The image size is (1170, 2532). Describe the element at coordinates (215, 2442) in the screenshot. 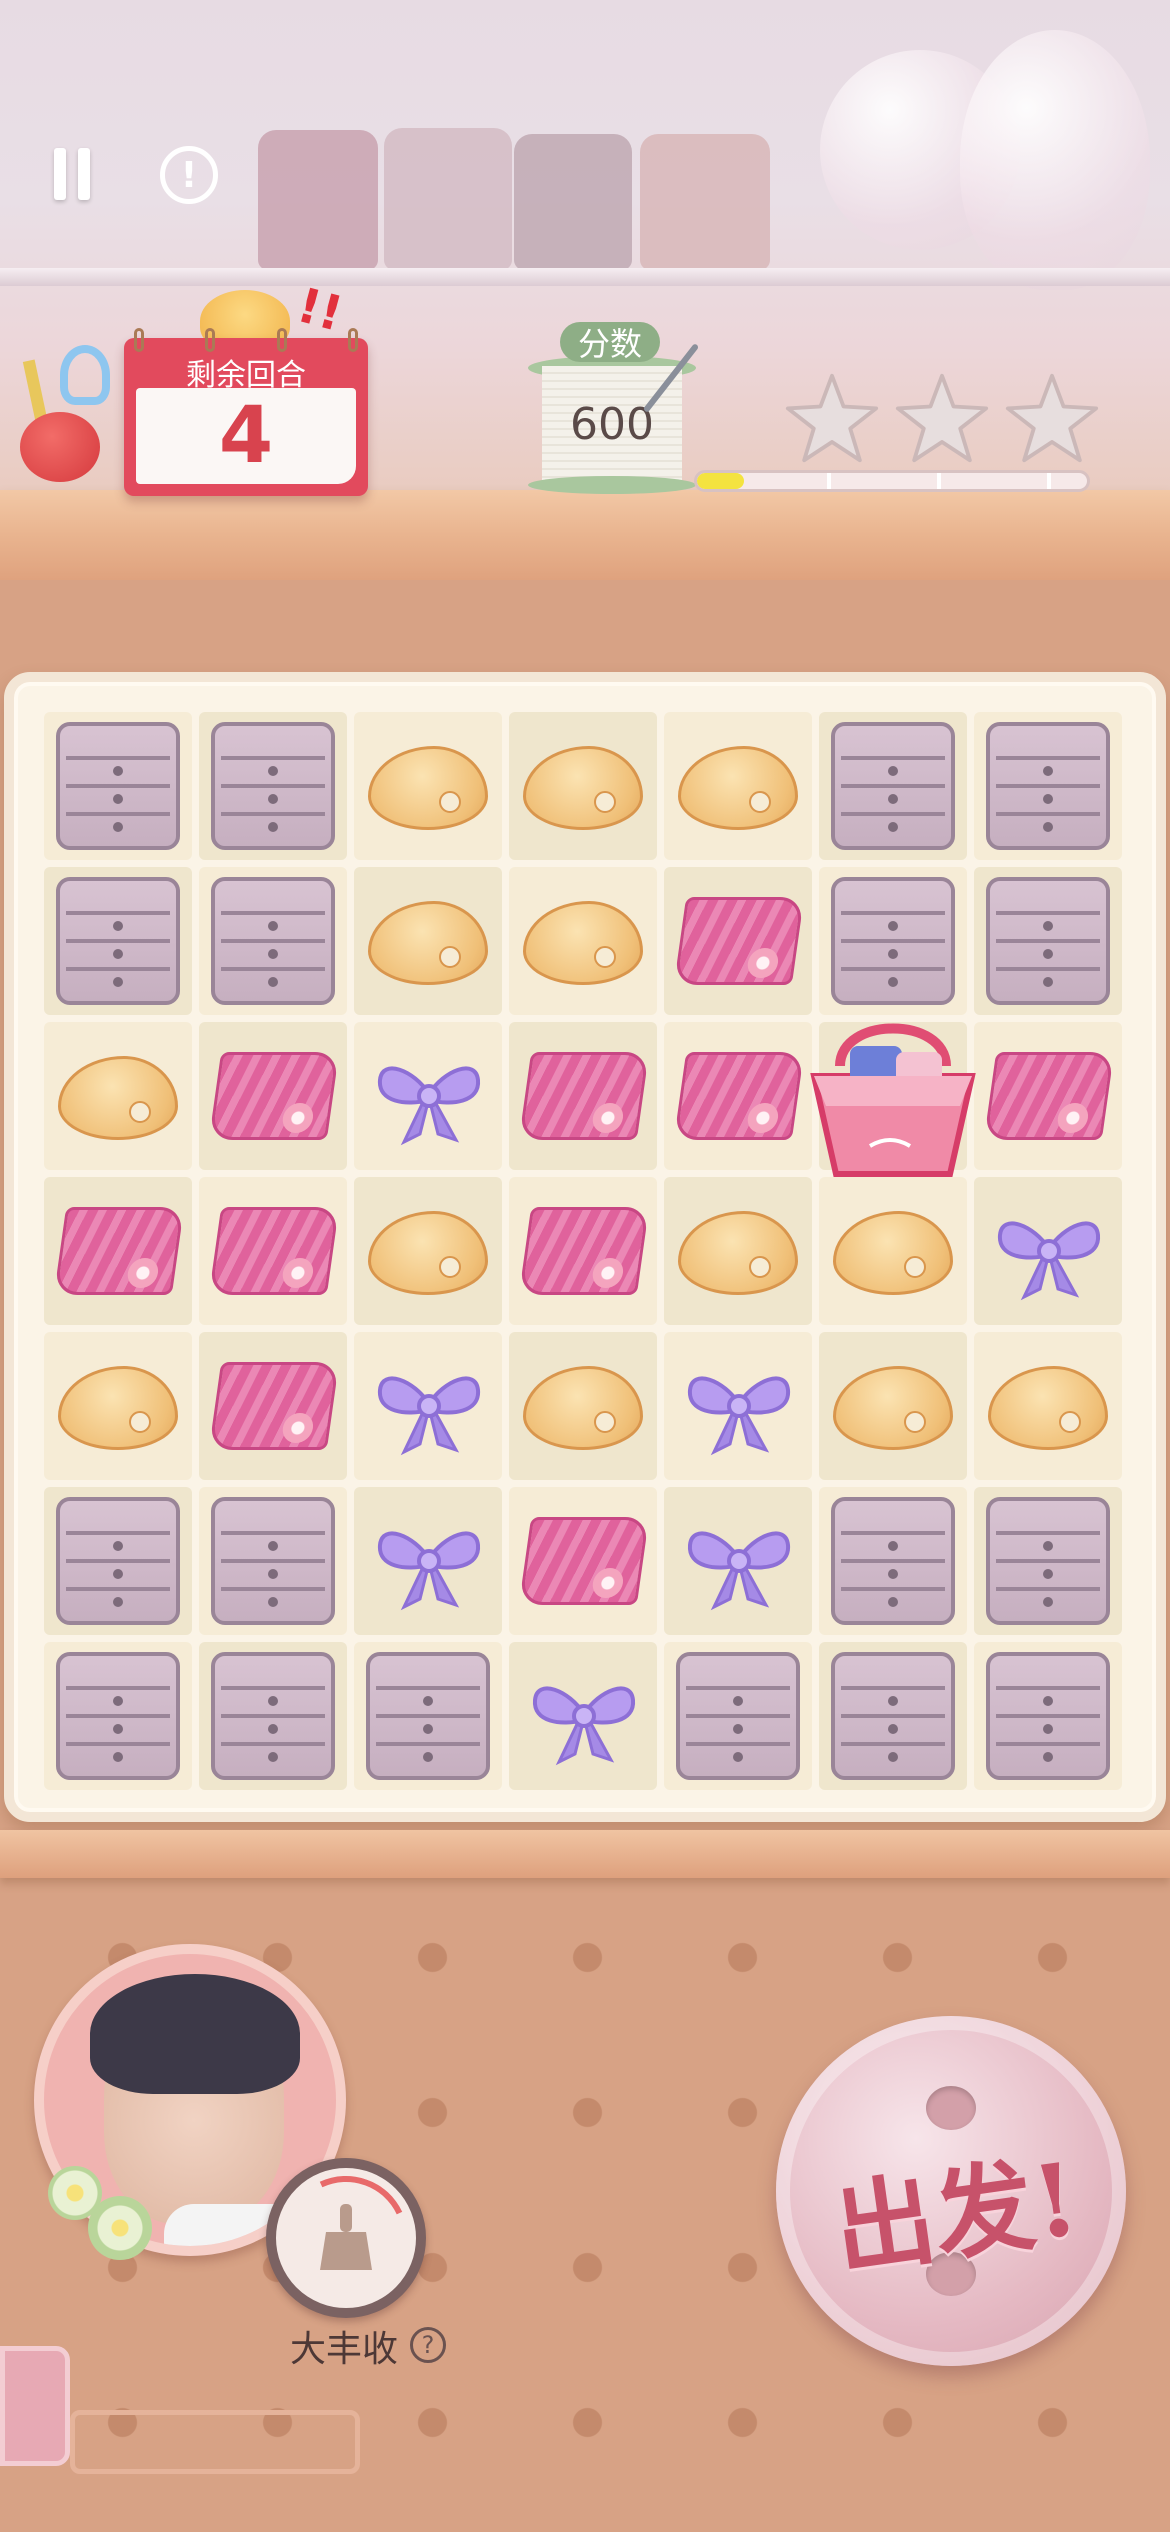

I see `ruler-decor` at that location.